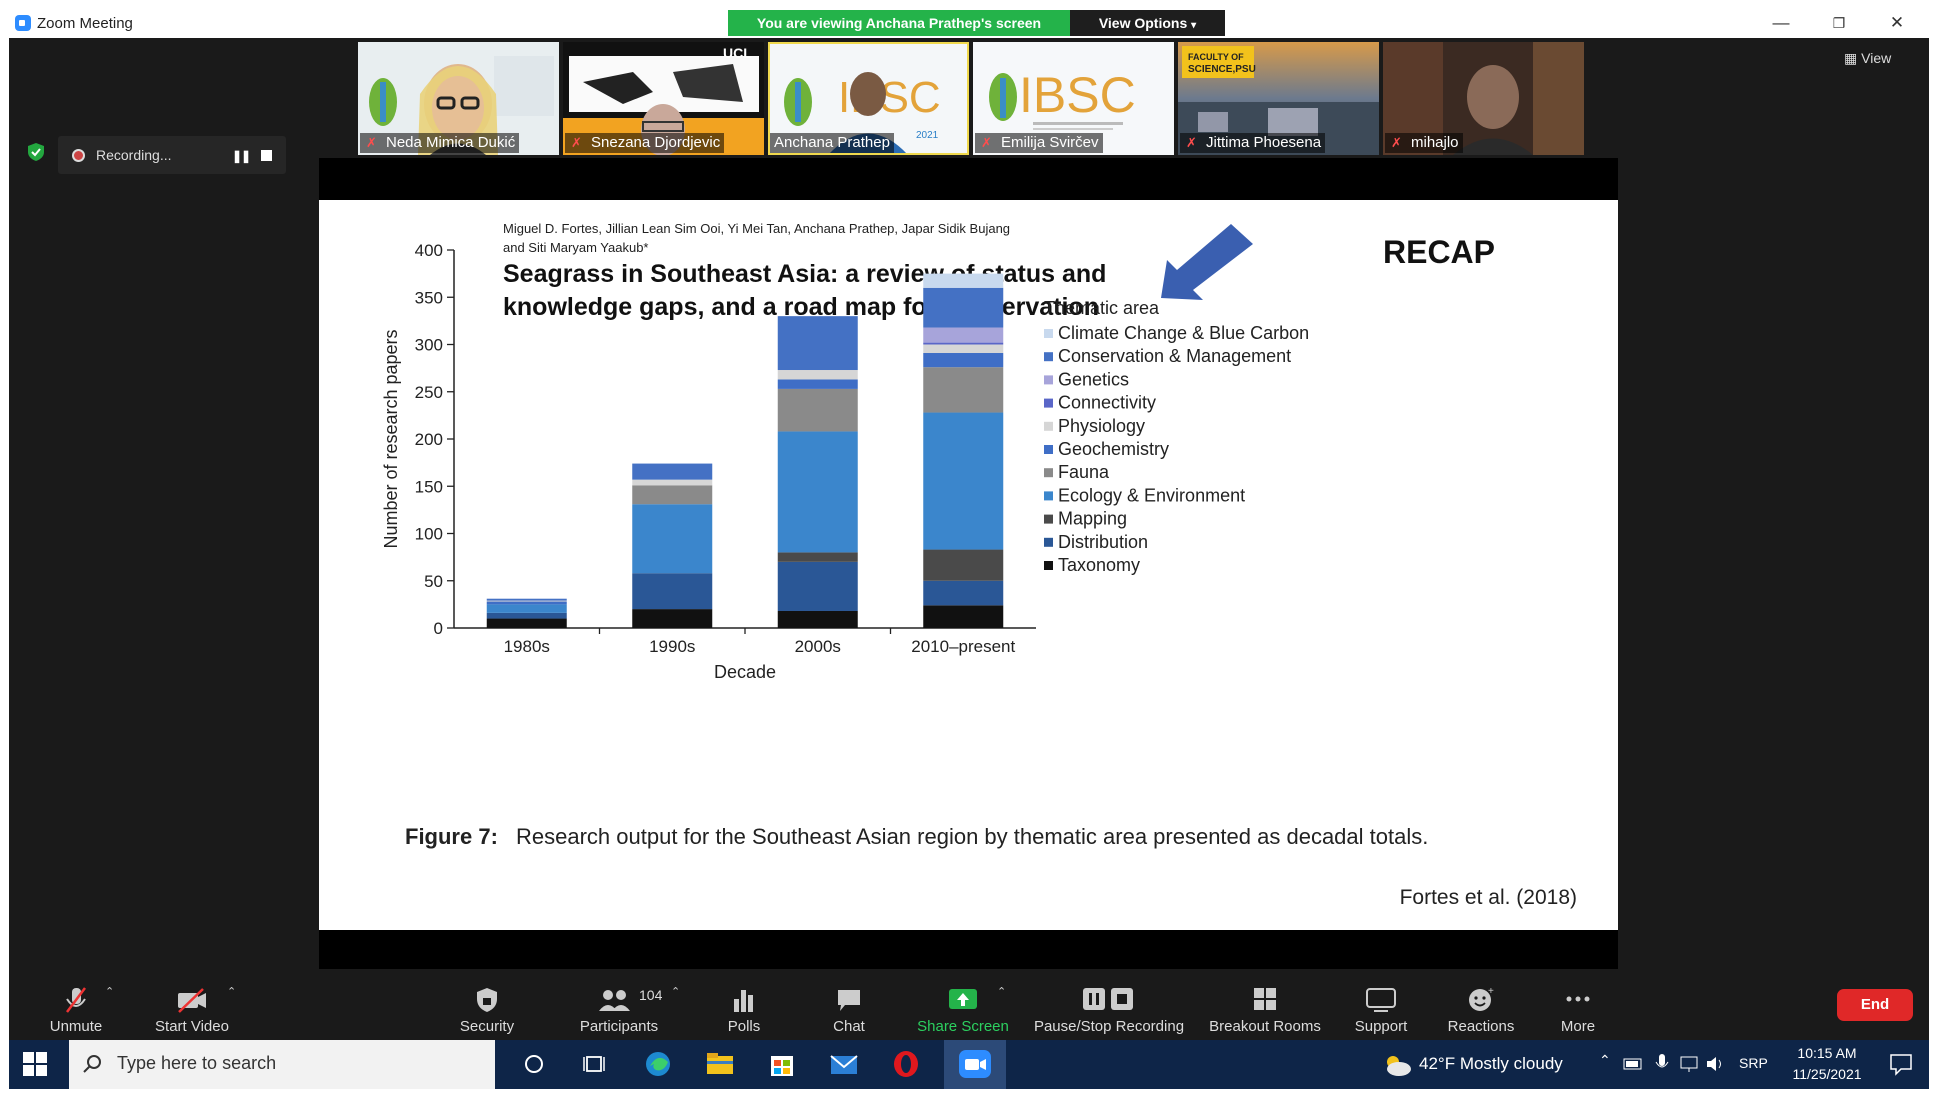  I want to click on window-title: Zoom Meeting, so click(85, 23).